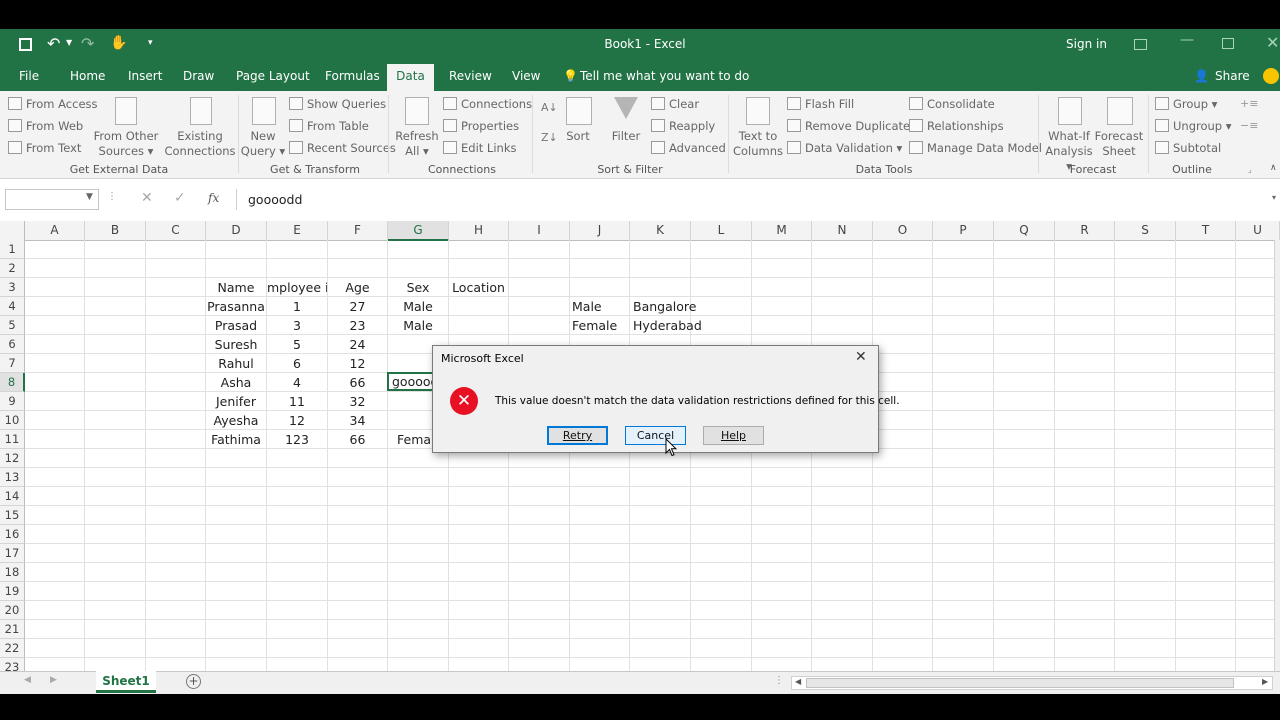  What do you see at coordinates (844, 148) in the screenshot?
I see `data-validation-button: Data Validation ▾` at bounding box center [844, 148].